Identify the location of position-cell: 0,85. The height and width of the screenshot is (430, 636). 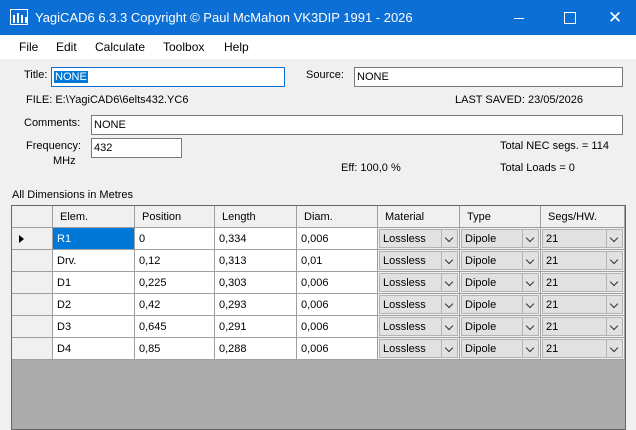
(175, 349).